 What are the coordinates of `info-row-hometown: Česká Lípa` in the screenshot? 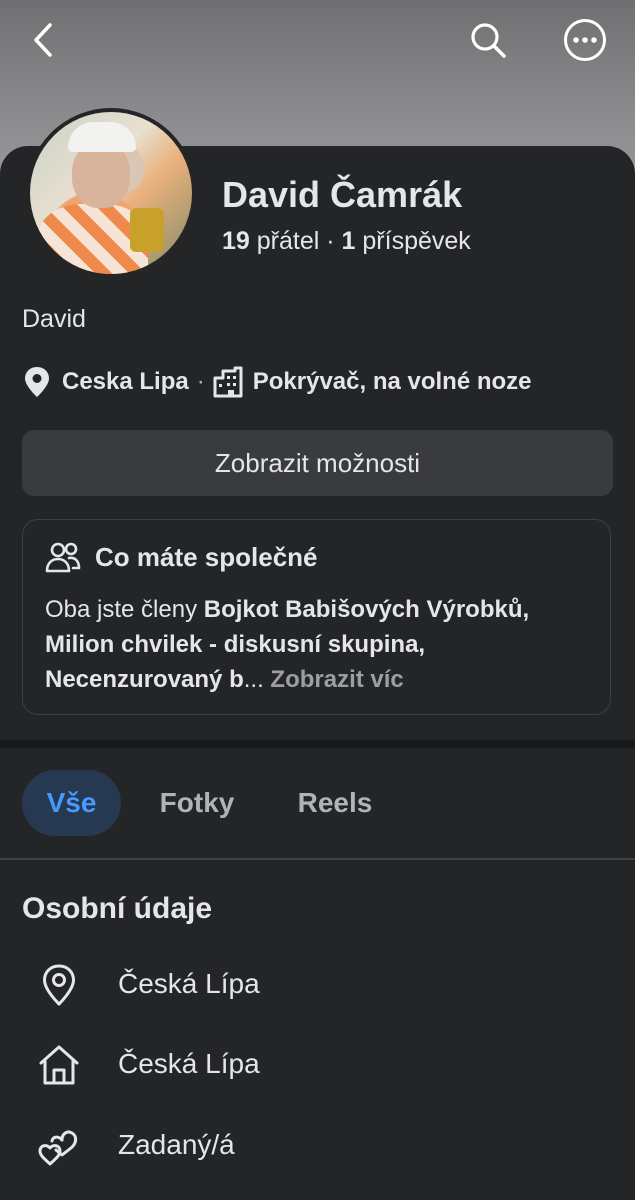 It's located at (317, 1066).